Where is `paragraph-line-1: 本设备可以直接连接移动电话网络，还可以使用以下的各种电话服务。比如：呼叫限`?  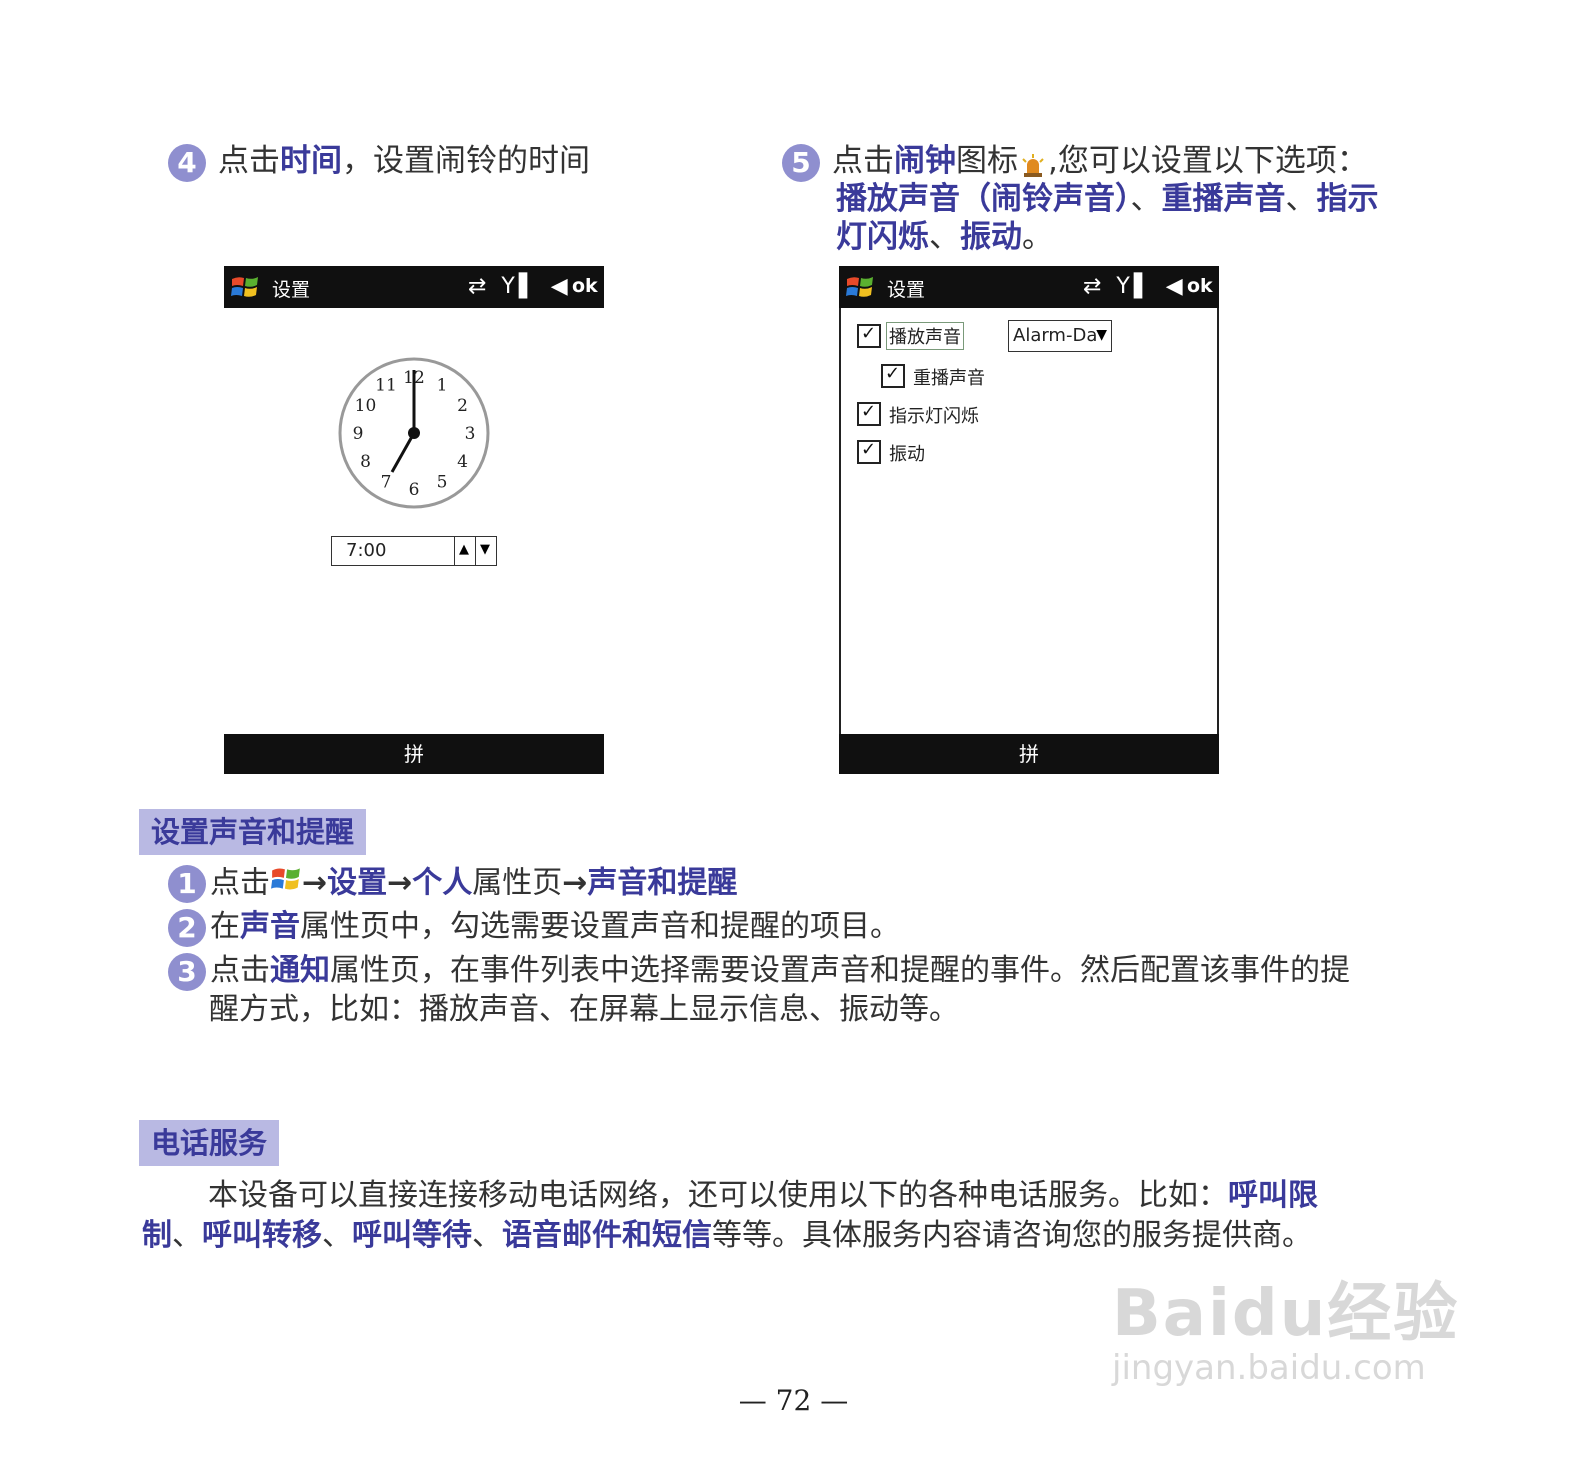
paragraph-line-1: 本设备可以直接连接移动电话网络，还可以使用以下的各种电话服务。比如：呼叫限 is located at coordinates (777, 1196).